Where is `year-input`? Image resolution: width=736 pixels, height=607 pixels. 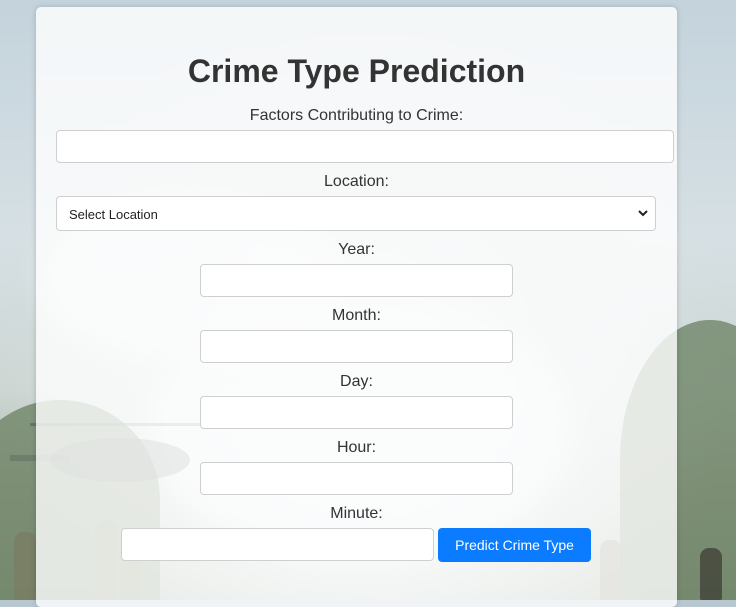
year-input is located at coordinates (356, 280).